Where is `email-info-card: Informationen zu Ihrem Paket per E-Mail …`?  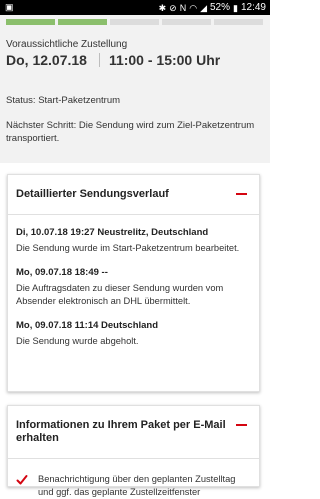 email-info-card: Informationen zu Ihrem Paket per E-Mail … is located at coordinates (133, 451).